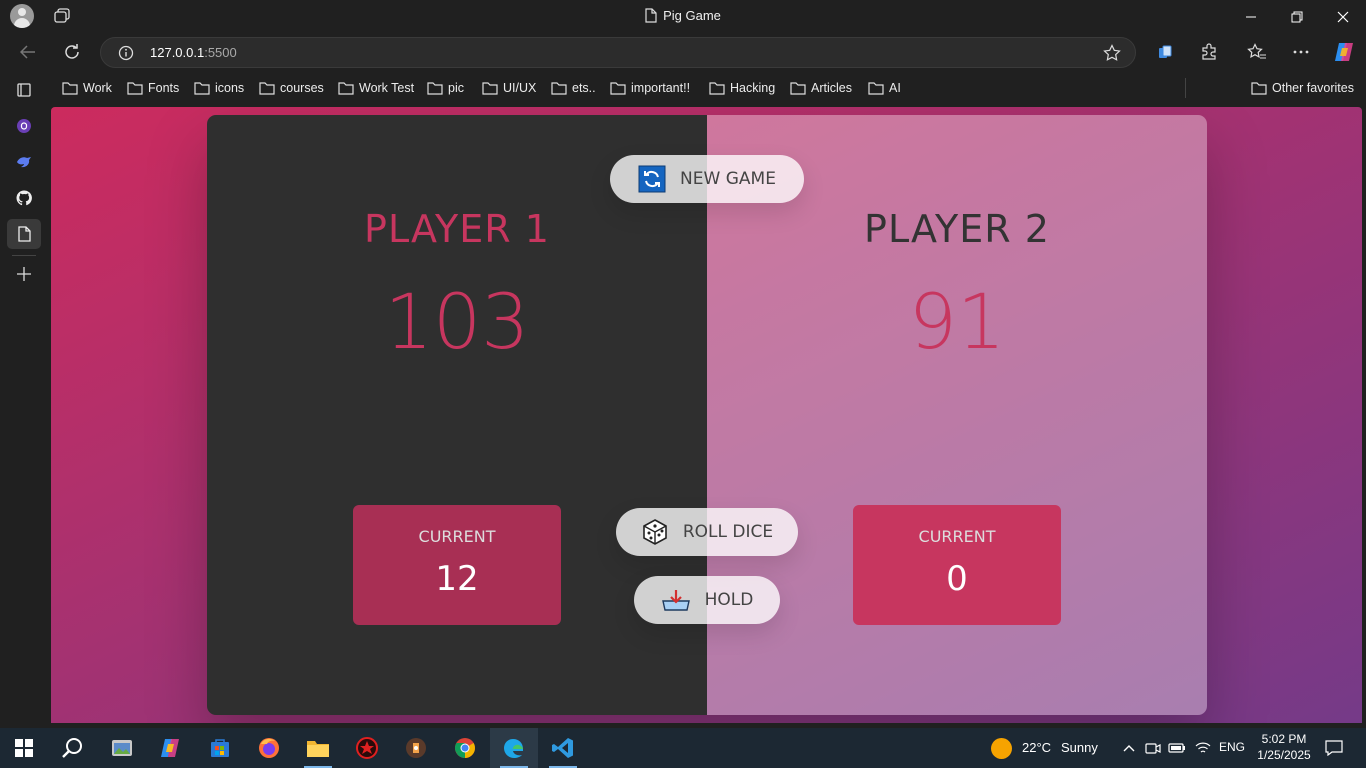 The width and height of the screenshot is (1366, 768). I want to click on site-info-icon, so click(126, 53).